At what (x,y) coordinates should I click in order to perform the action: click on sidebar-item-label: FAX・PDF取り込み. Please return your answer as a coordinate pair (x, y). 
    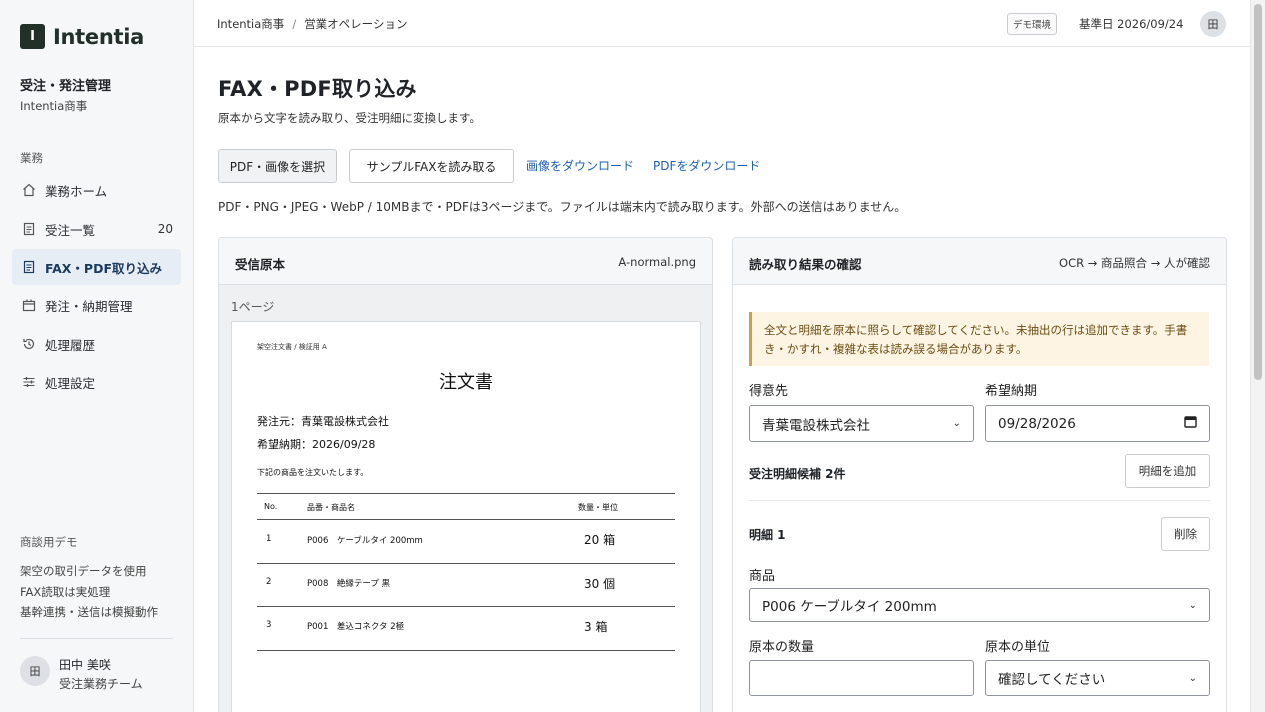
    Looking at the image, I should click on (103, 268).